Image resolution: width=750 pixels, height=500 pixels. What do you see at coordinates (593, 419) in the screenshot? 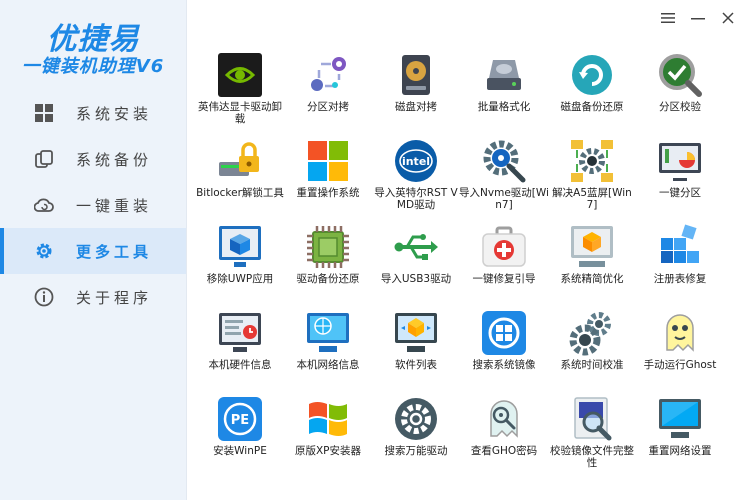
I see `image-verify-icon` at bounding box center [593, 419].